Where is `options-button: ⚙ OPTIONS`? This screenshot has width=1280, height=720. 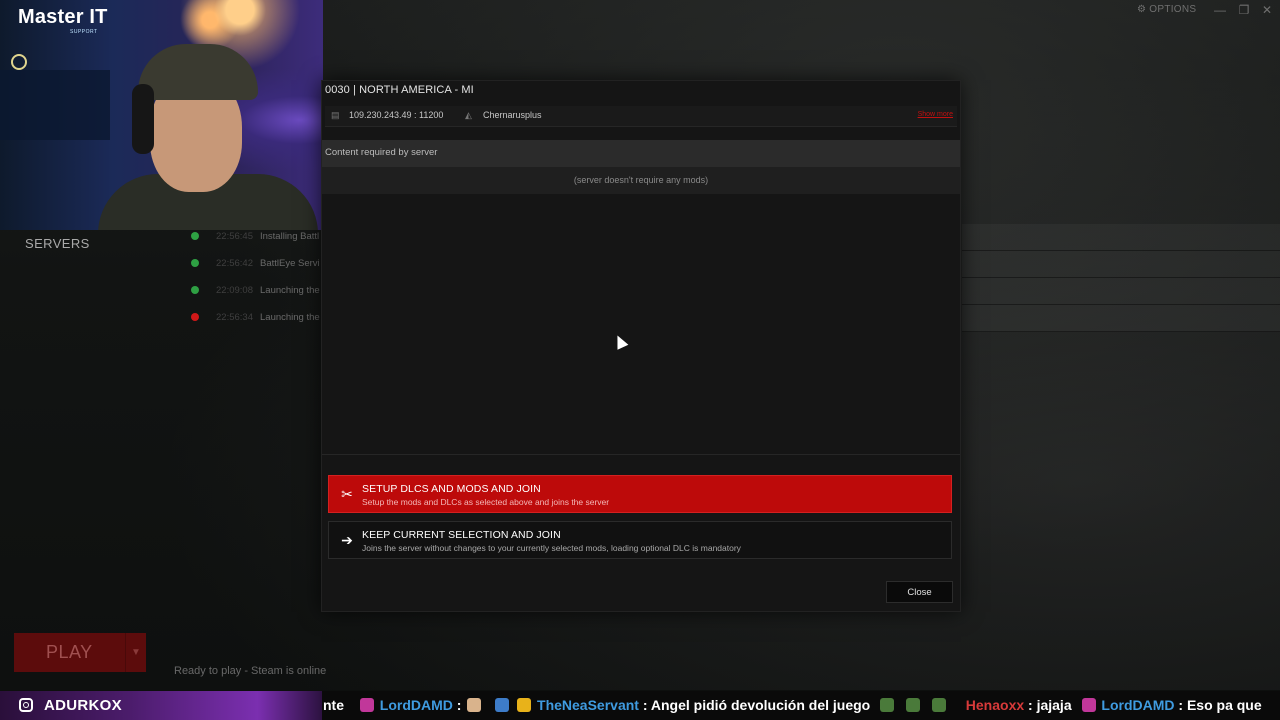
options-button: ⚙ OPTIONS is located at coordinates (1166, 9).